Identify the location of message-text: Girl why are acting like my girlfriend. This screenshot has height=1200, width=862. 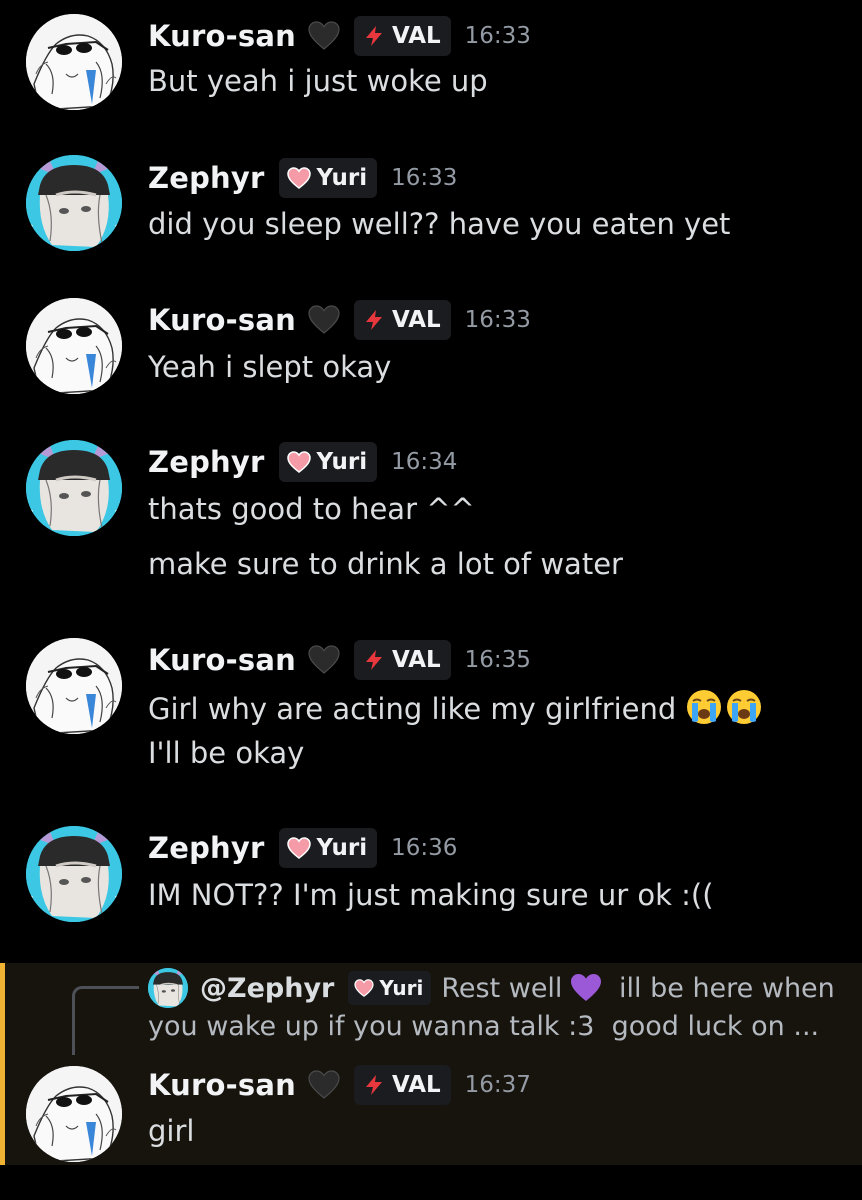
(455, 707).